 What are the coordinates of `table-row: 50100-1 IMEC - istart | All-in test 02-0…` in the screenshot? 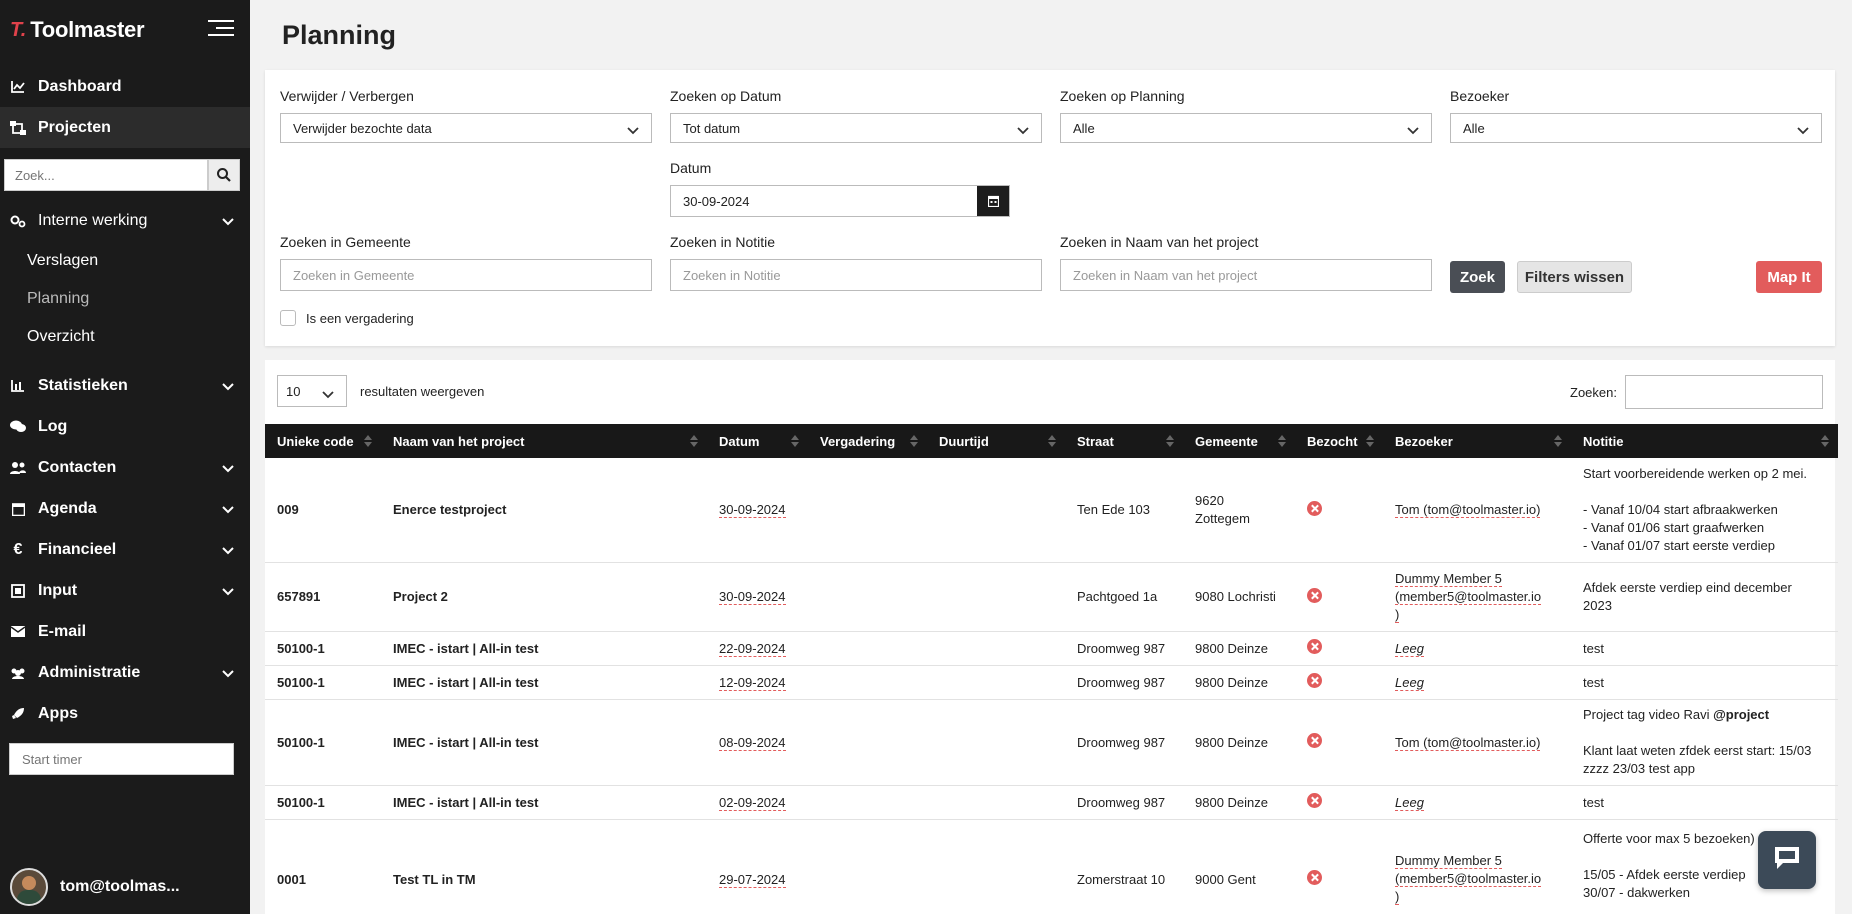 It's located at (1051, 802).